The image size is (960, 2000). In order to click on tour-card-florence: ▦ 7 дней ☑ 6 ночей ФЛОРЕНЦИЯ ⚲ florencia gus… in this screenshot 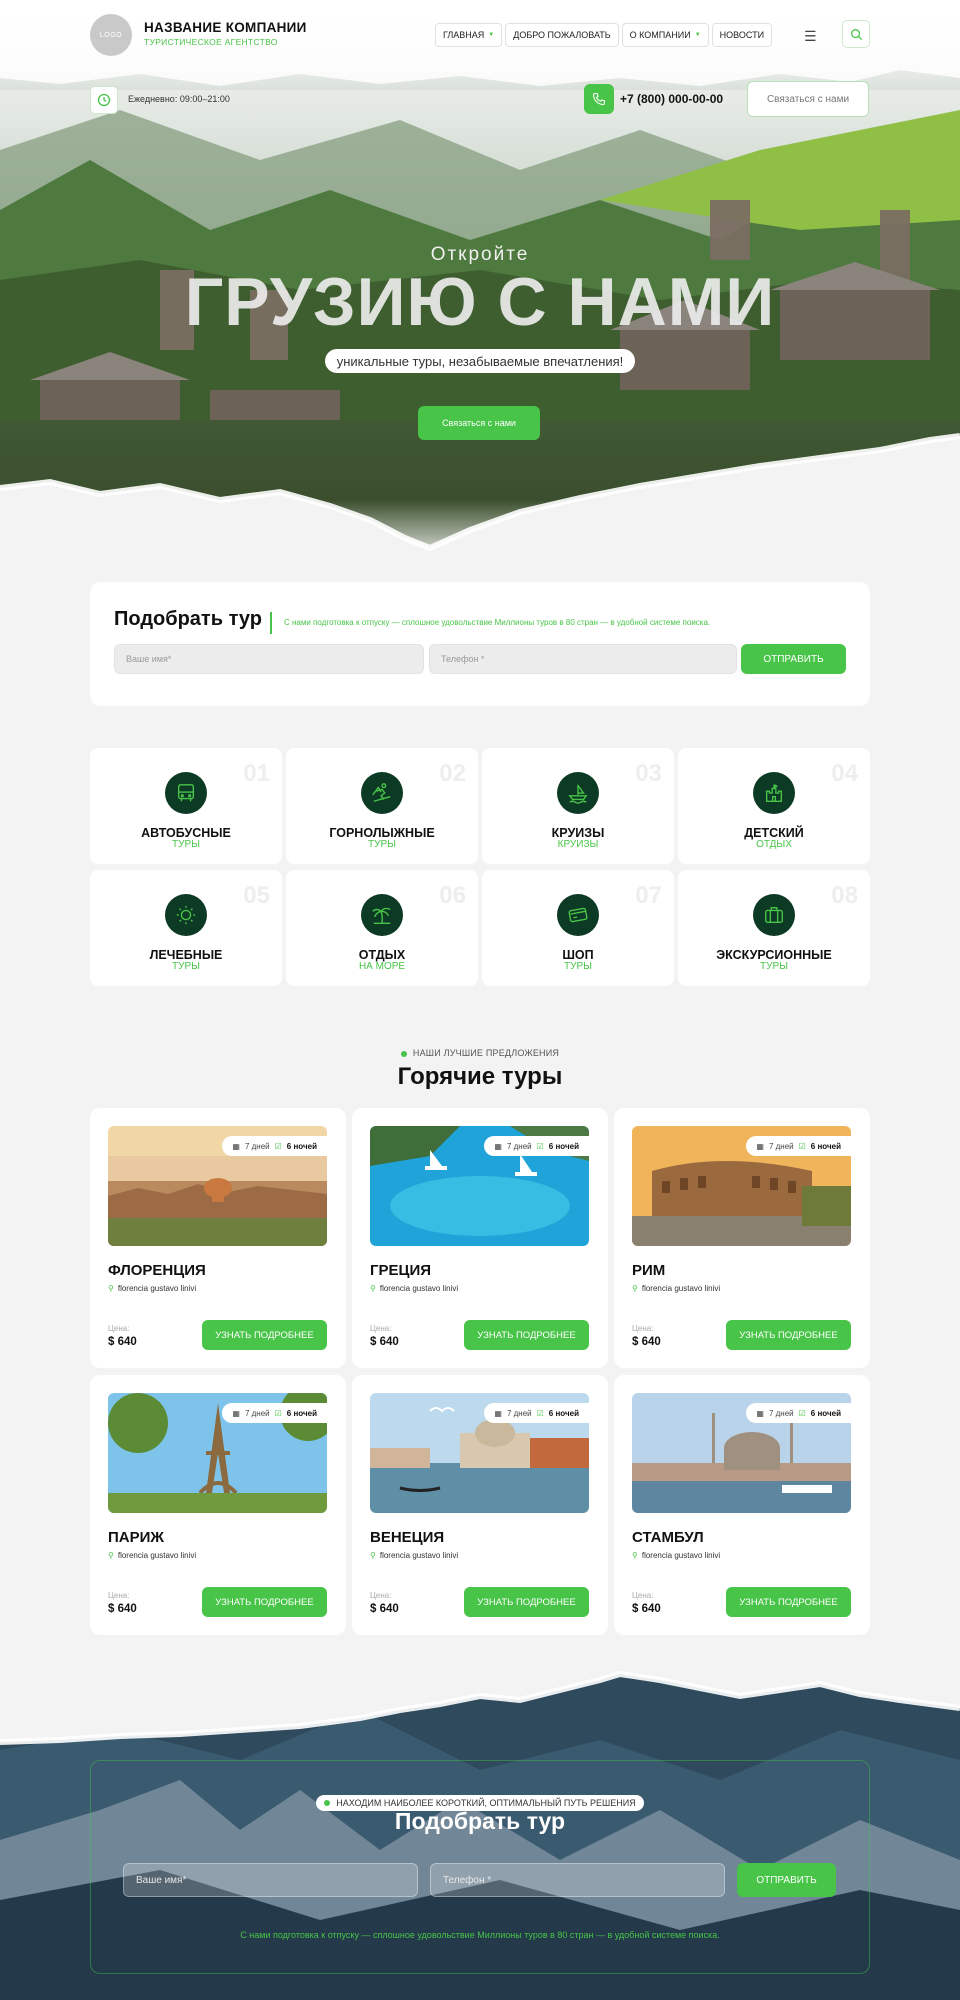, I will do `click(218, 1238)`.